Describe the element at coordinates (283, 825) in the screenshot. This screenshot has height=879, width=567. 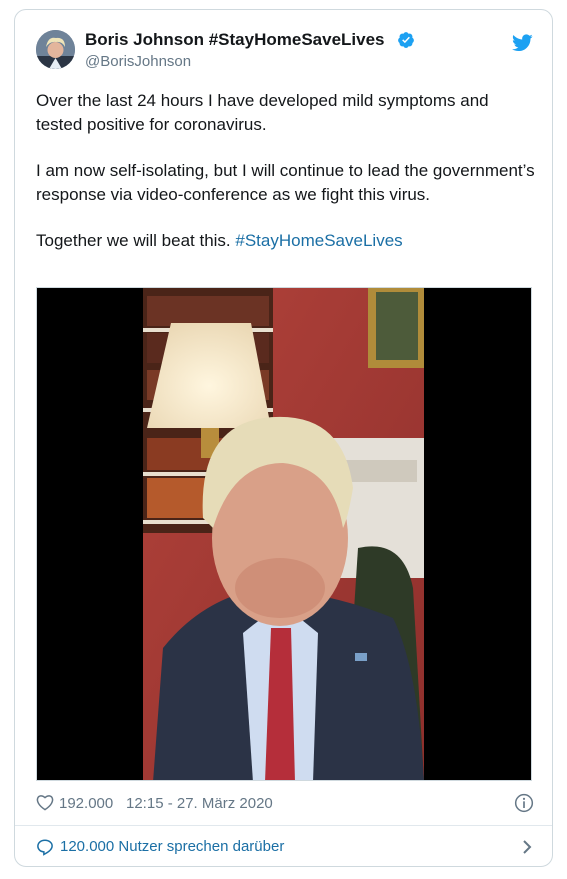
I see `divider` at that location.